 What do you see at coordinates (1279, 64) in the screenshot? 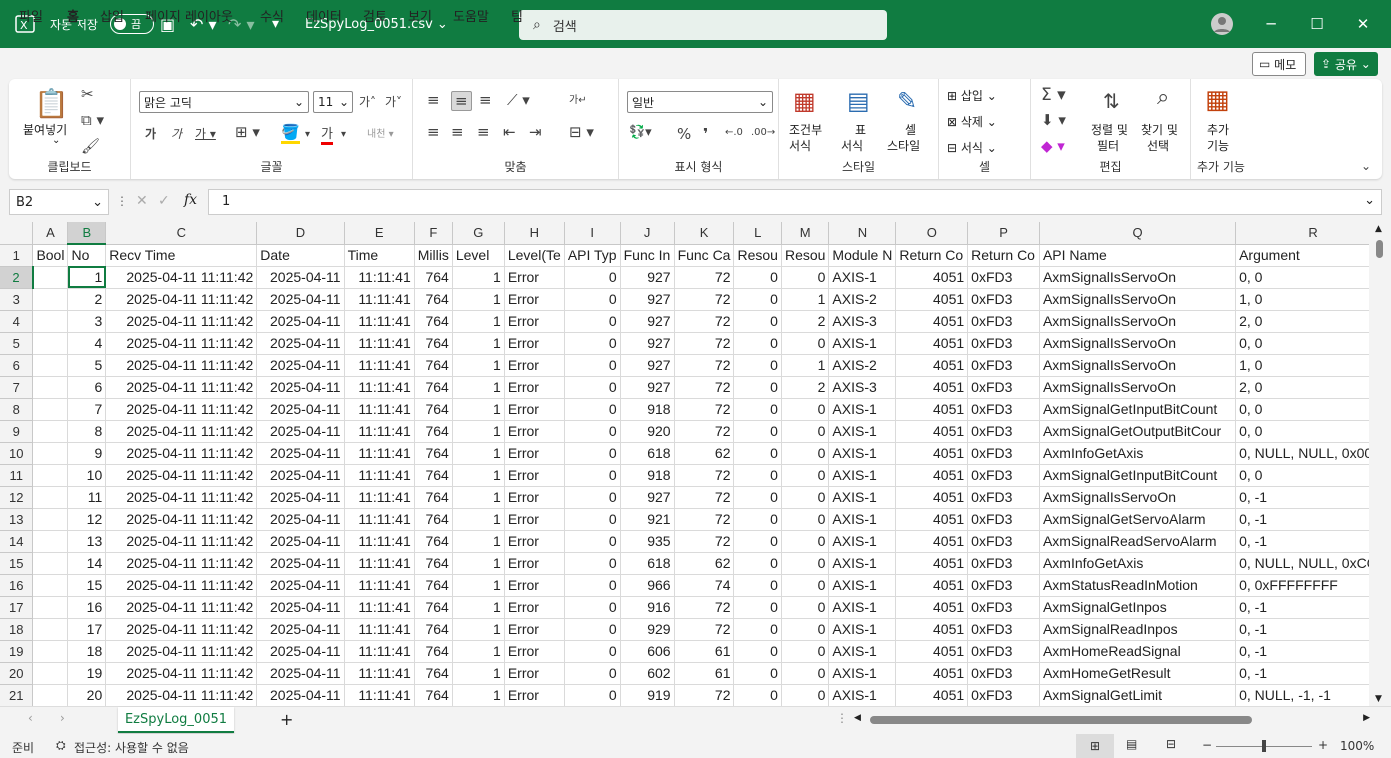
I see `memo-button: ▭ 메모` at bounding box center [1279, 64].